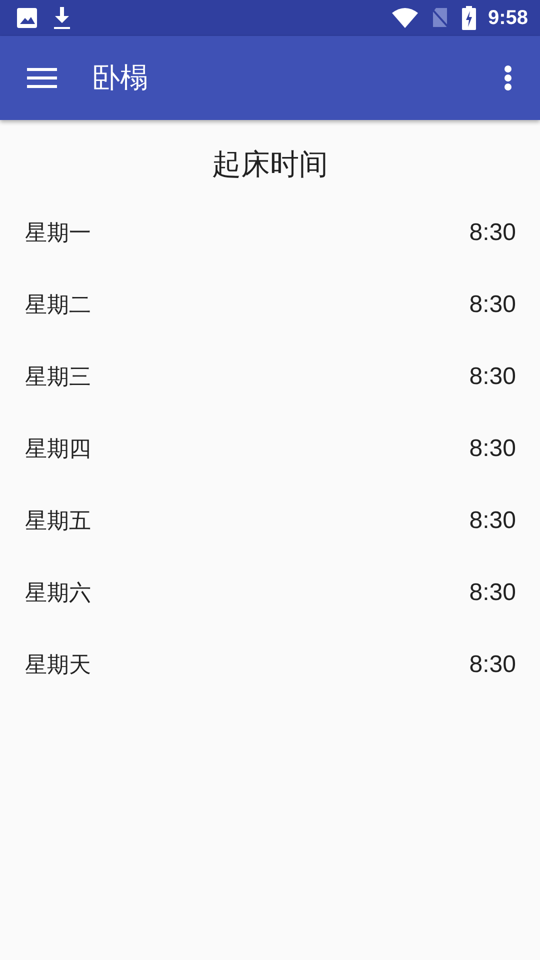 Image resolution: width=540 pixels, height=960 pixels. Describe the element at coordinates (469, 18) in the screenshot. I see `battery-icon` at that location.